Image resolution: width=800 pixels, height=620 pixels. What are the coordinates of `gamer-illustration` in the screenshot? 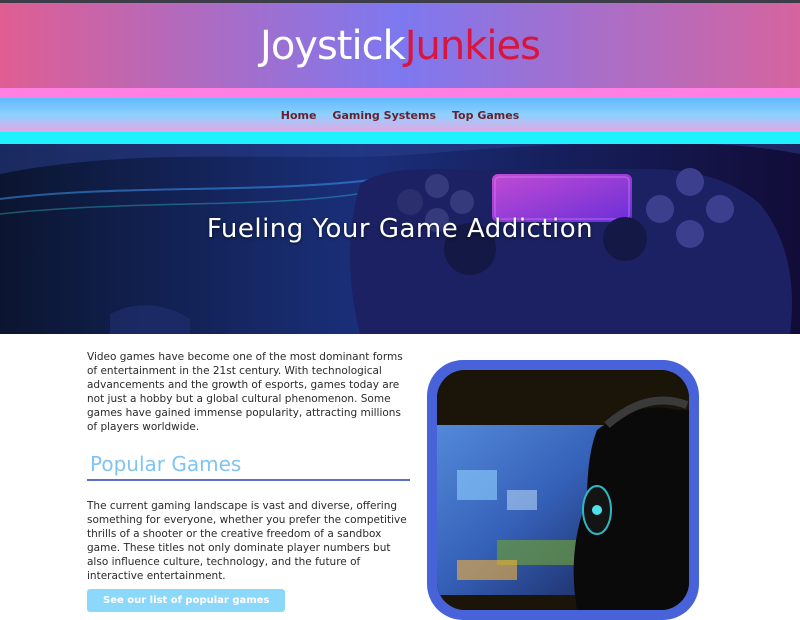 It's located at (563, 490).